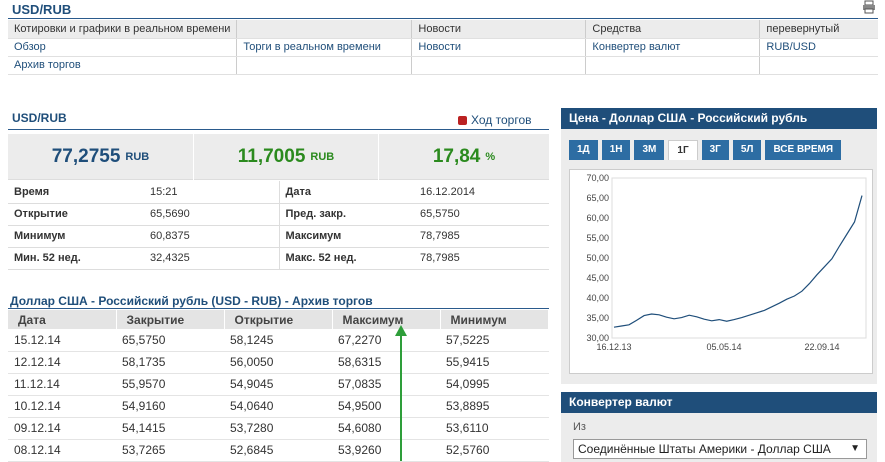 The height and width of the screenshot is (462, 885). I want to click on info-value: 65,5690, so click(211, 214).